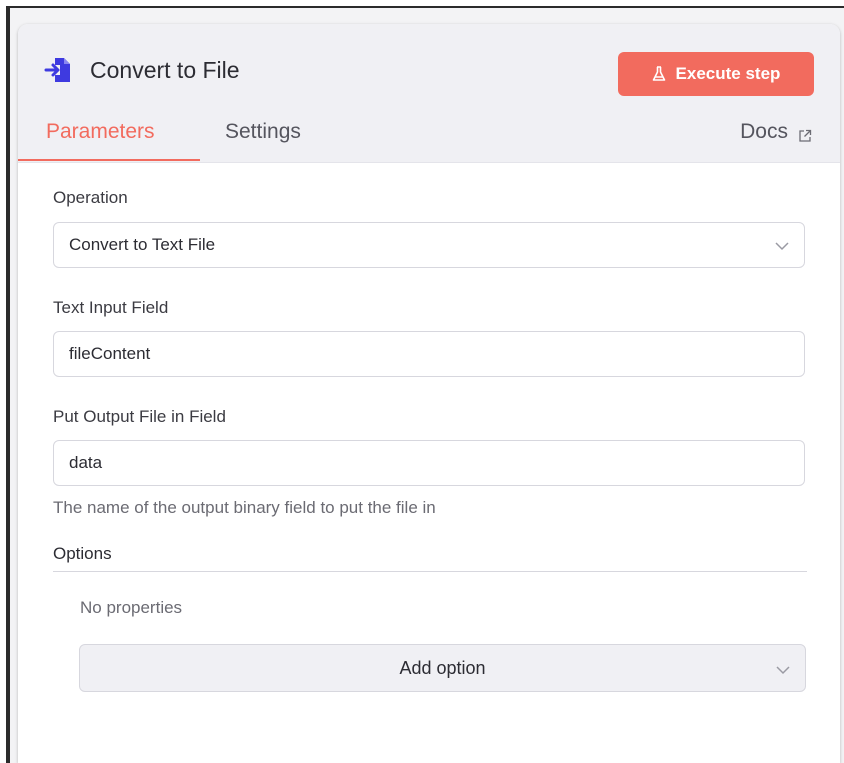  Describe the element at coordinates (142, 244) in the screenshot. I see `operation-value: Convert to Text File` at that location.